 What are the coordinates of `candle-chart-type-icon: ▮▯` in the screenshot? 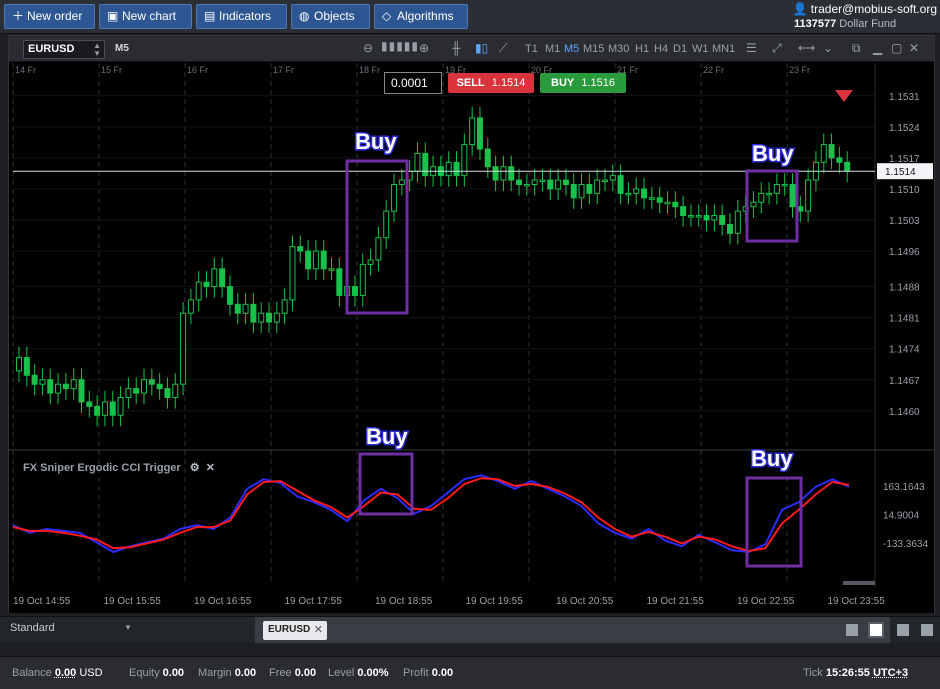 It's located at (481, 48).